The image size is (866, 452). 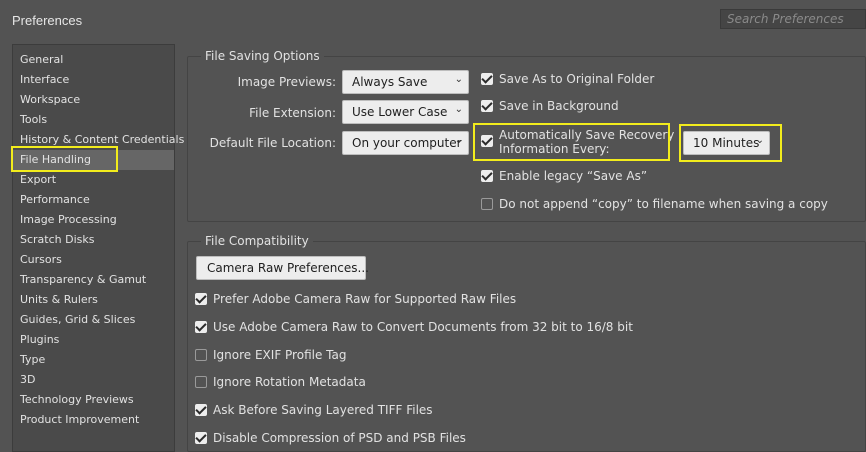 What do you see at coordinates (201, 382) in the screenshot?
I see `ignore-rotation-checkbox` at bounding box center [201, 382].